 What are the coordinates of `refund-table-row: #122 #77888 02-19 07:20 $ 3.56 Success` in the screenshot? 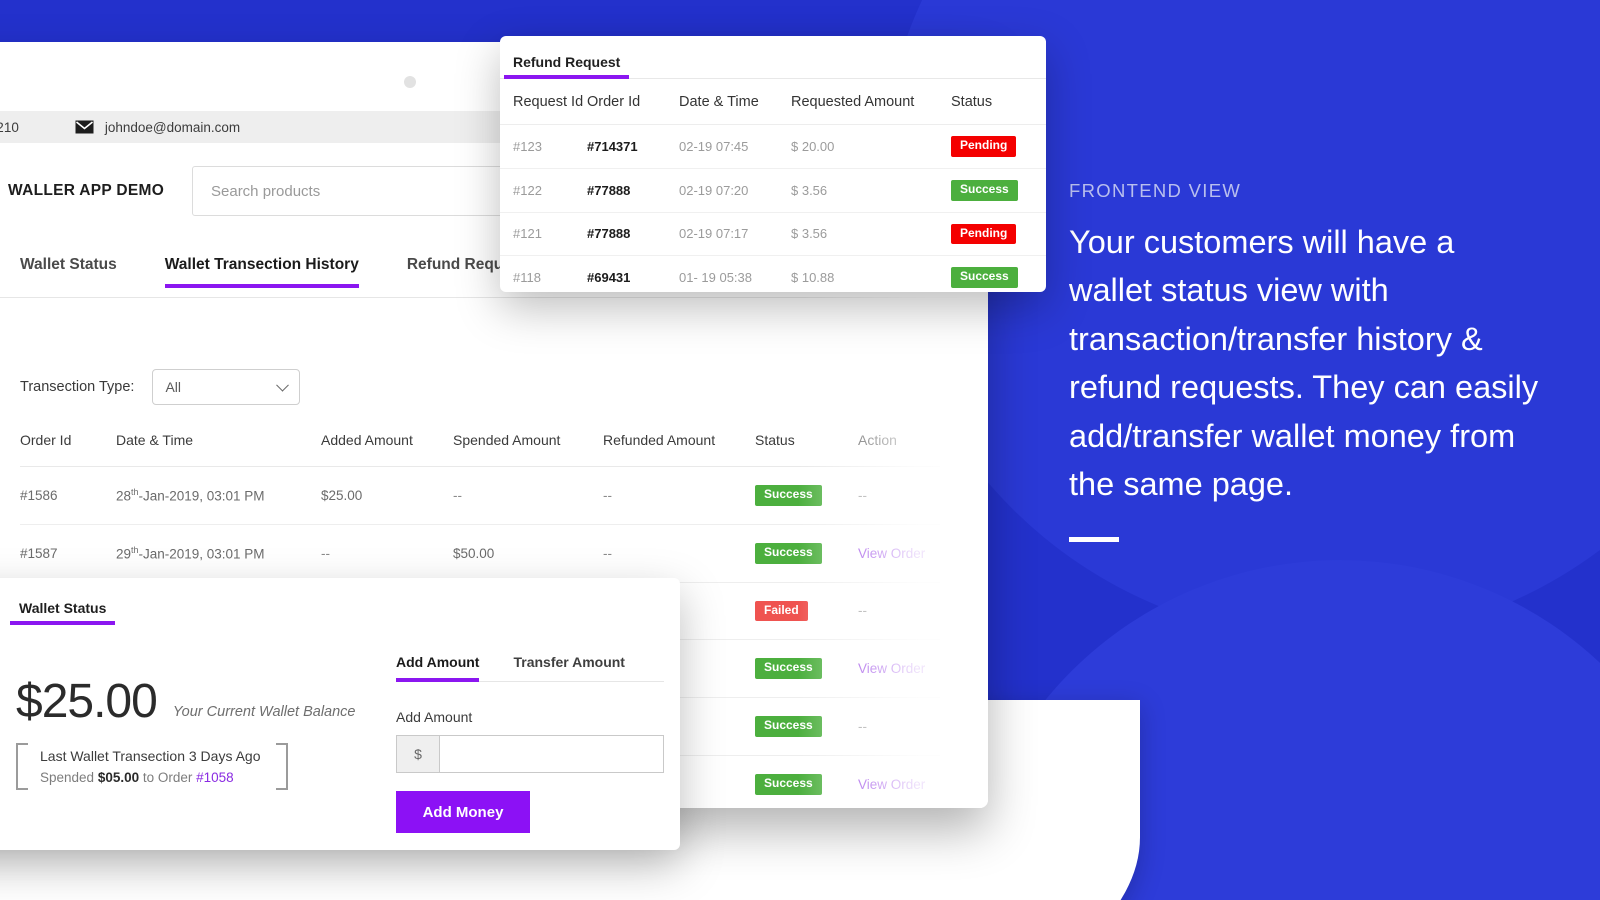 It's located at (773, 190).